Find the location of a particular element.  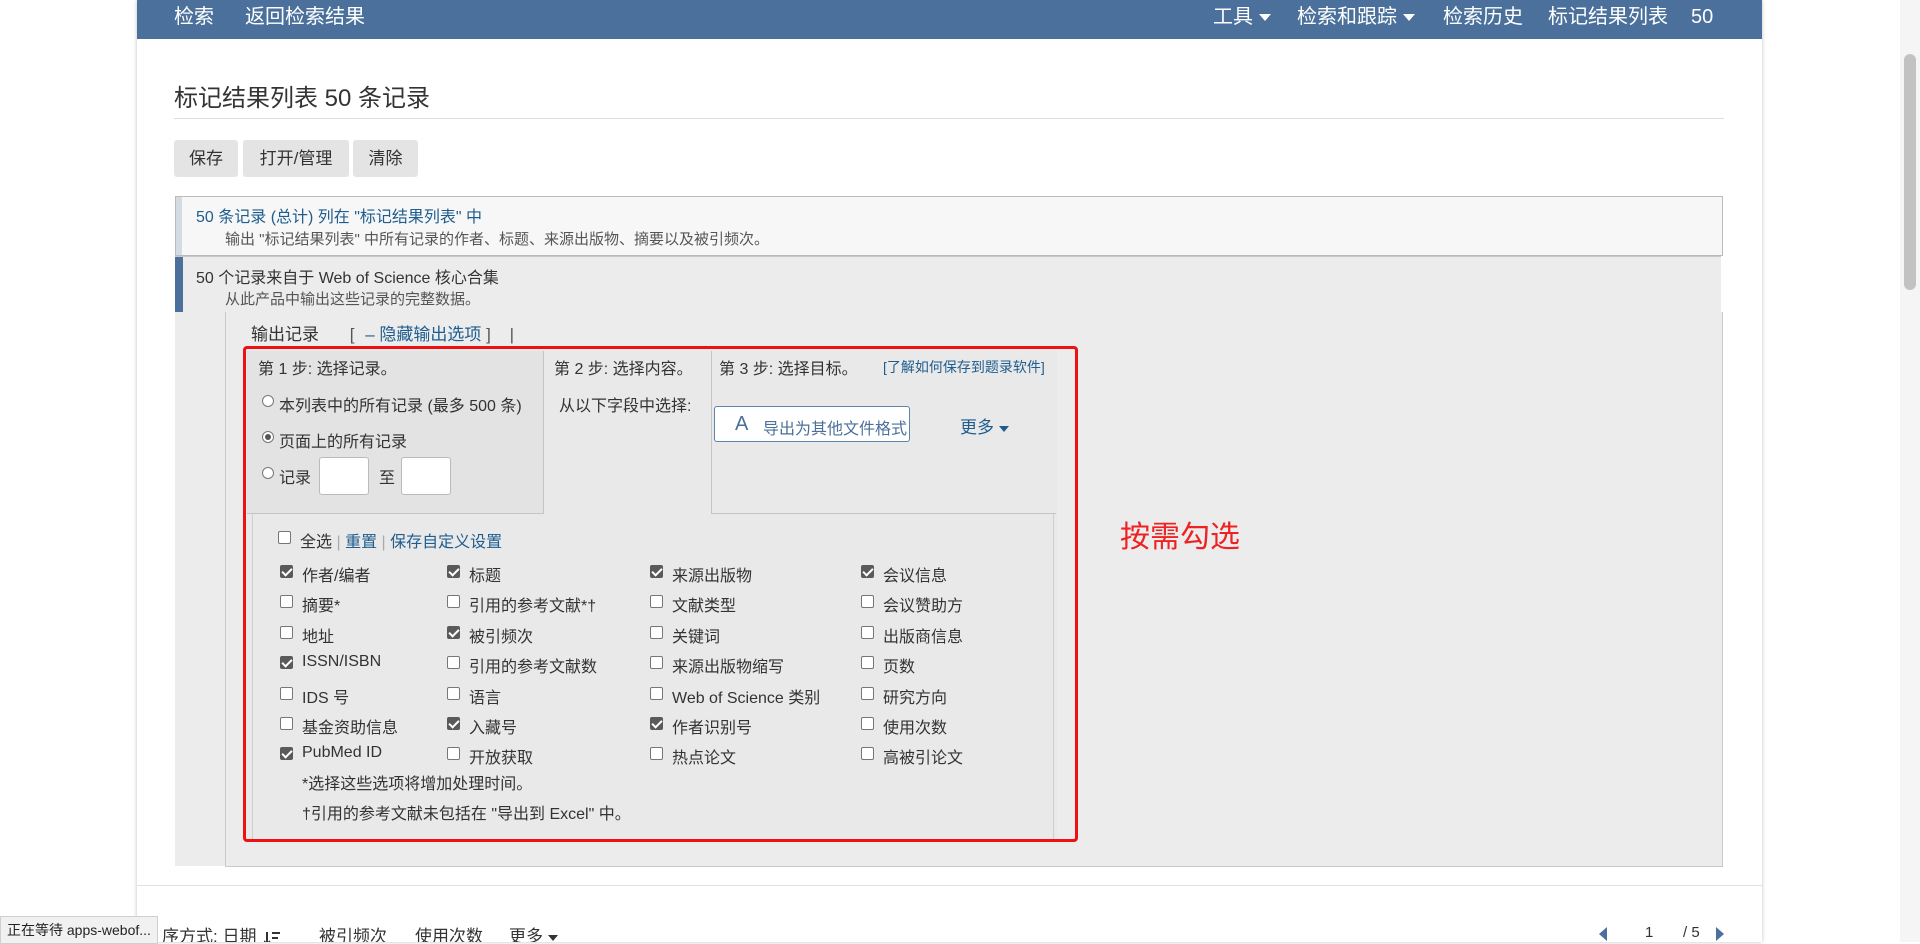

field-checkbox-label: 高被引论文 is located at coordinates (923, 756).